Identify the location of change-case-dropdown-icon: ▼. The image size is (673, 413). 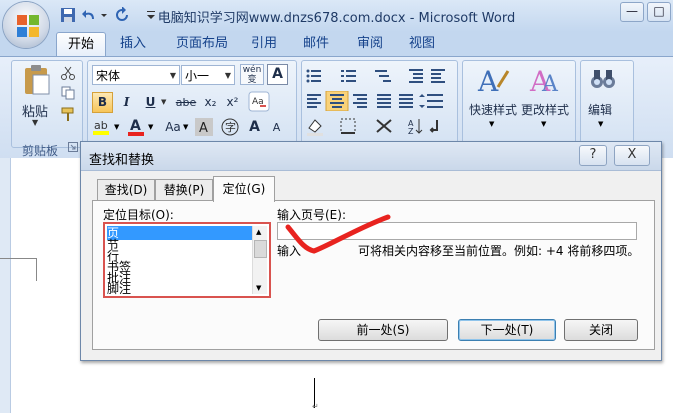
(185, 127).